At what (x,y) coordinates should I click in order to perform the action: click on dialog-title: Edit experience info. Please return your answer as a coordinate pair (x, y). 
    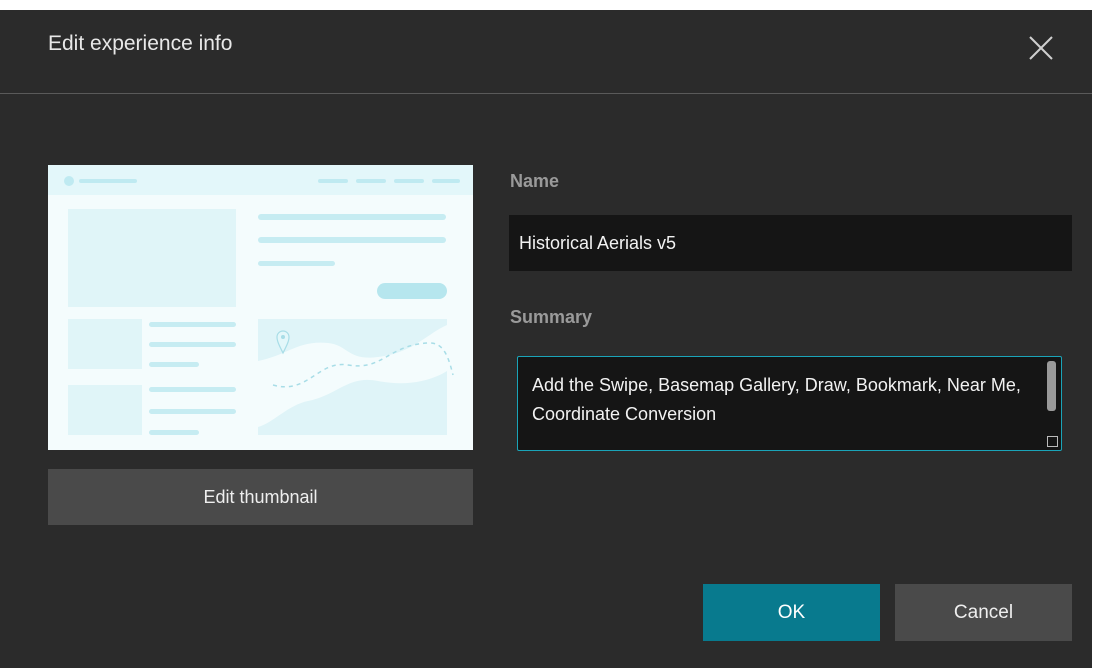
    Looking at the image, I should click on (140, 43).